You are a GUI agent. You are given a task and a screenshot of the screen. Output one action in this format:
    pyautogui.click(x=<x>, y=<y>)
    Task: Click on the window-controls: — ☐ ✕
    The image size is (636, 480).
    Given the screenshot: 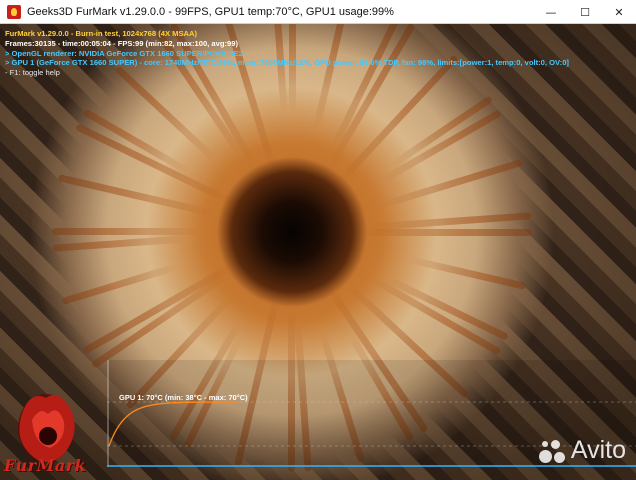 What is the action you would take?
    pyautogui.click(x=585, y=12)
    